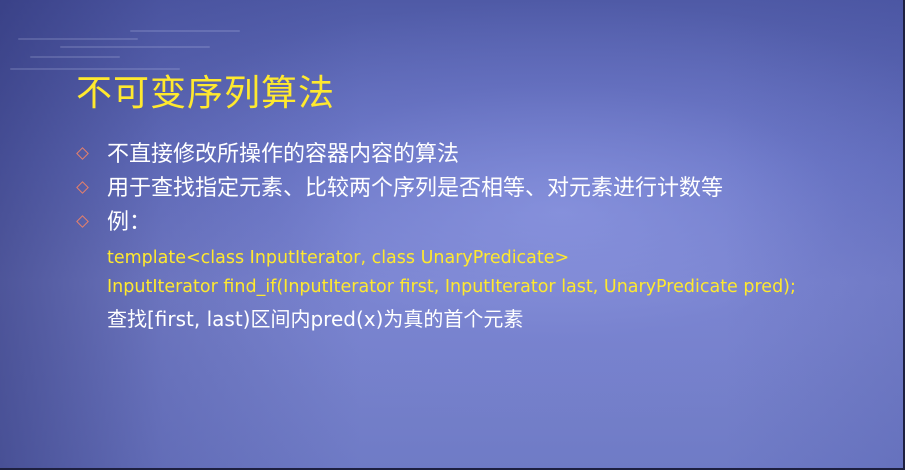  I want to click on slide-title: 不可变序列算法, so click(206, 93).